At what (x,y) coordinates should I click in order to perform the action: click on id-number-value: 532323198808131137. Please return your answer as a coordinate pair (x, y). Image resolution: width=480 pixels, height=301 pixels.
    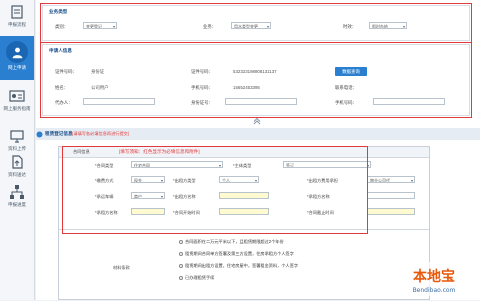
    Looking at the image, I should click on (255, 71).